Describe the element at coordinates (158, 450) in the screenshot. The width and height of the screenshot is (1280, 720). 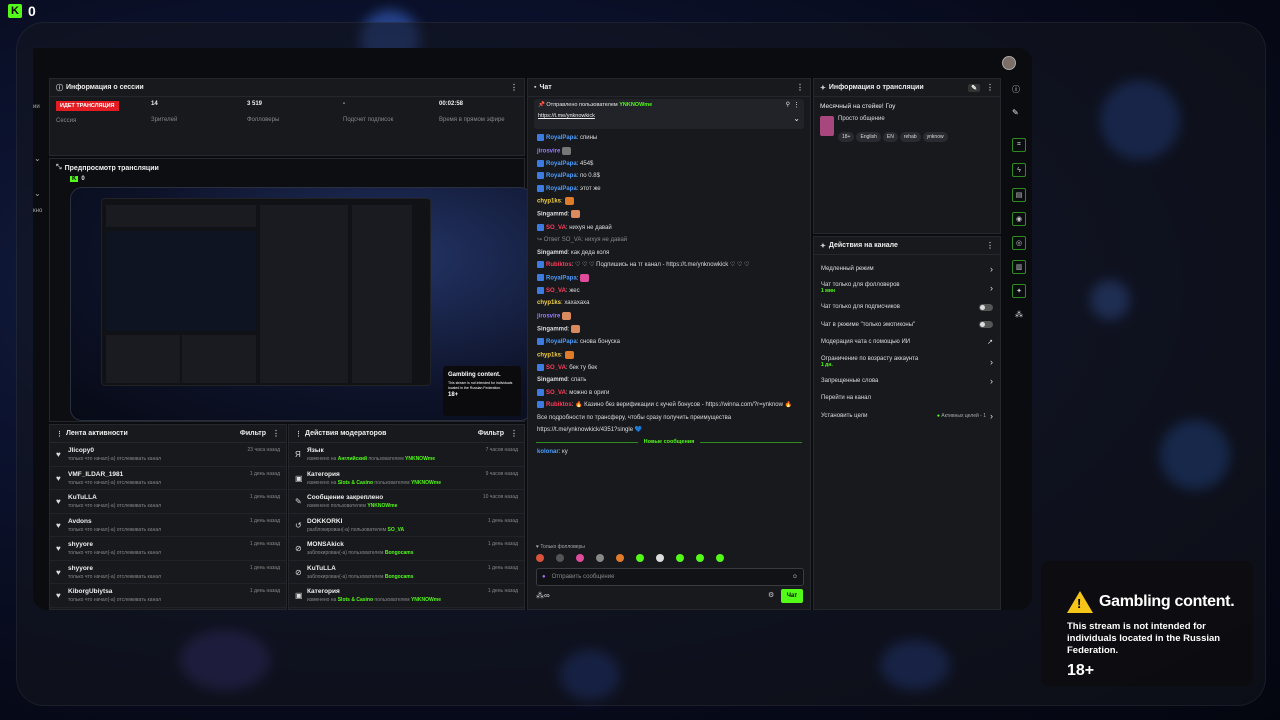
I see `activity-user: Jlicopy0` at that location.